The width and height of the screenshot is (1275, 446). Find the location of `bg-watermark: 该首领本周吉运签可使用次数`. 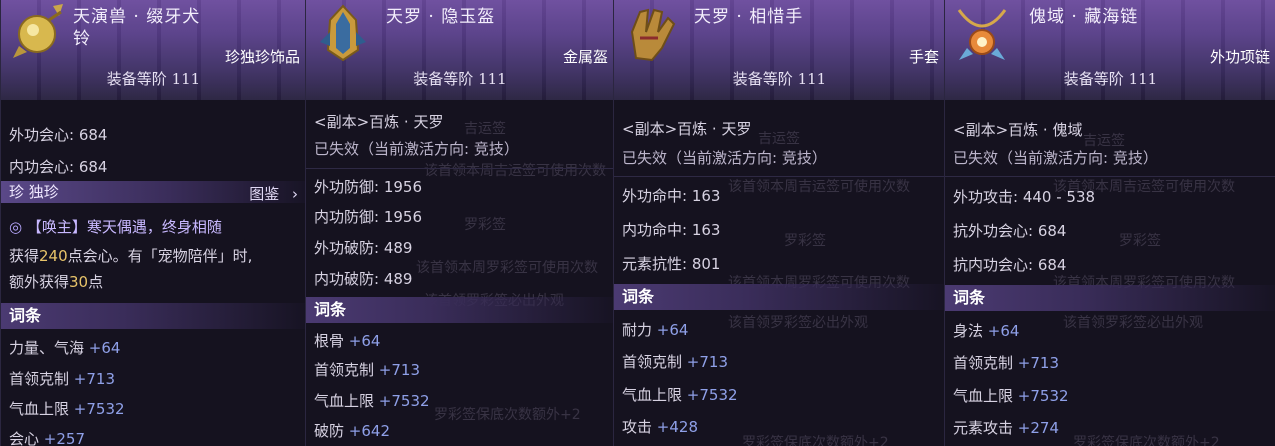

bg-watermark: 该首领本周吉运签可使用次数 is located at coordinates (515, 171).